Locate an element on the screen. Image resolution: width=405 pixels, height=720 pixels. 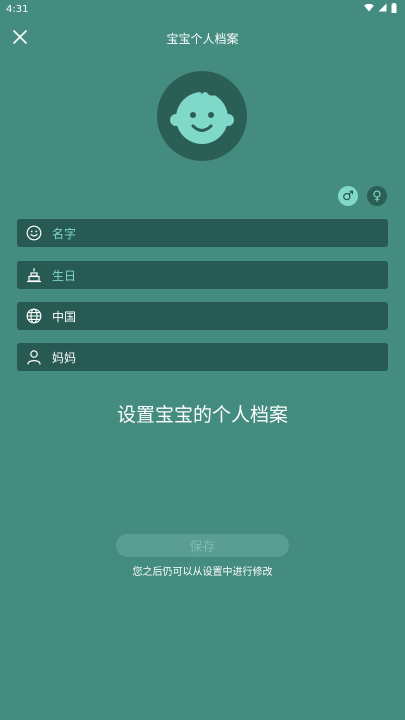
male-symbol-icon: ♂ is located at coordinates (348, 196).